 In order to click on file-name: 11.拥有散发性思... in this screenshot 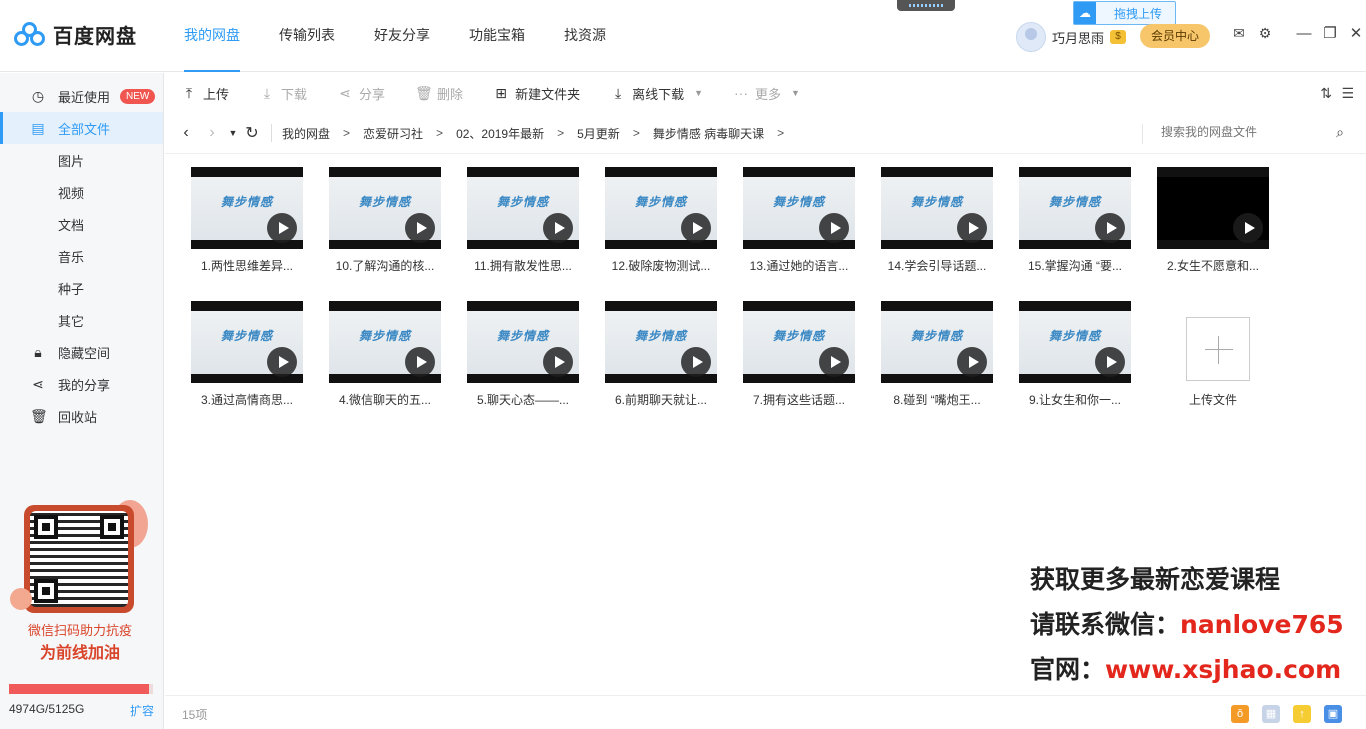, I will do `click(523, 265)`.